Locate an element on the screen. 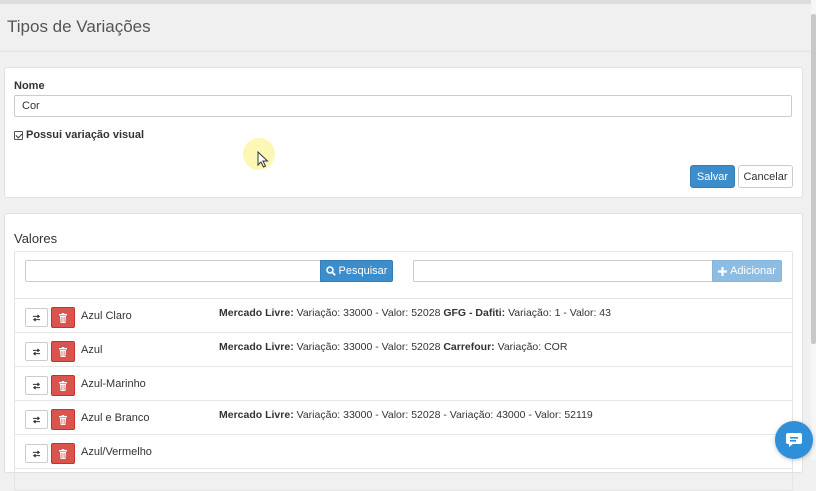 The width and height of the screenshot is (816, 491). search-icon is located at coordinates (330, 271).